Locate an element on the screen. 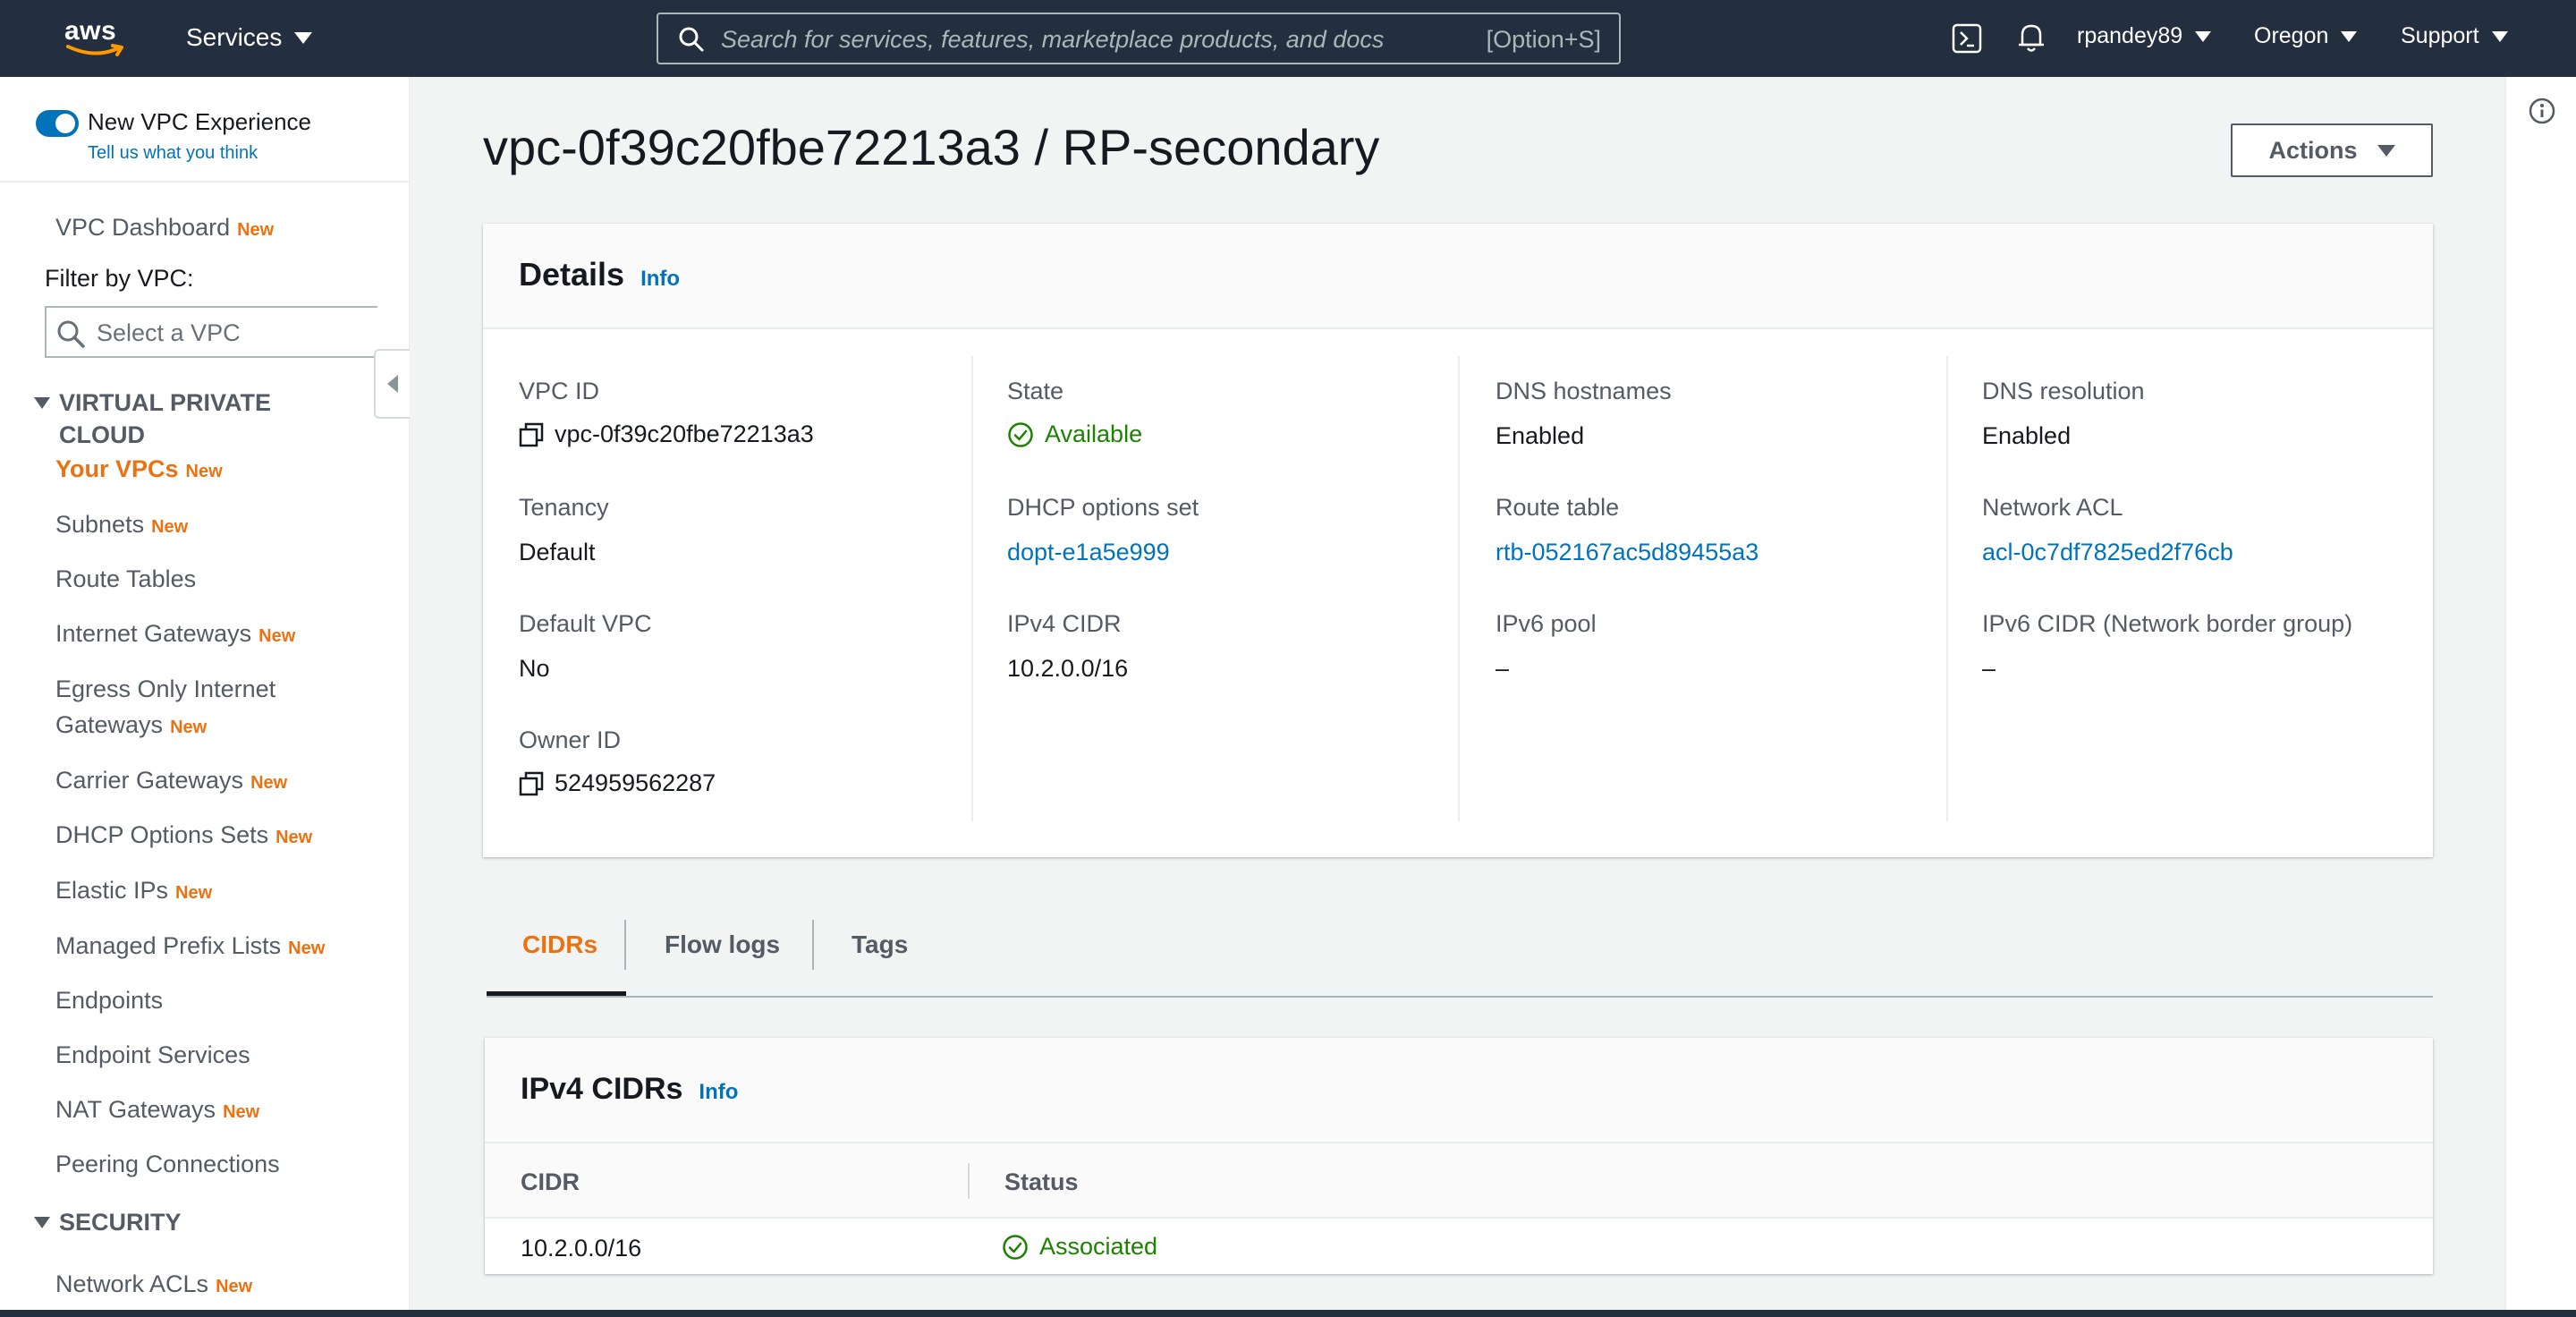 This screenshot has width=2576, height=1317. feedback-link: Tell us what you think is located at coordinates (173, 153).